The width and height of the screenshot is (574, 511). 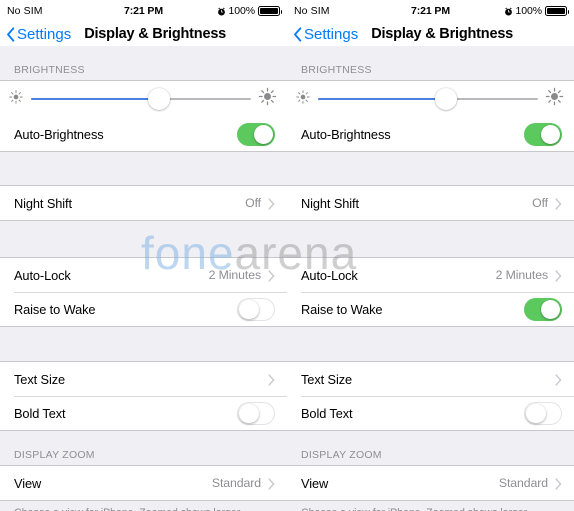 I want to click on slider-track-fill, so click(x=382, y=99).